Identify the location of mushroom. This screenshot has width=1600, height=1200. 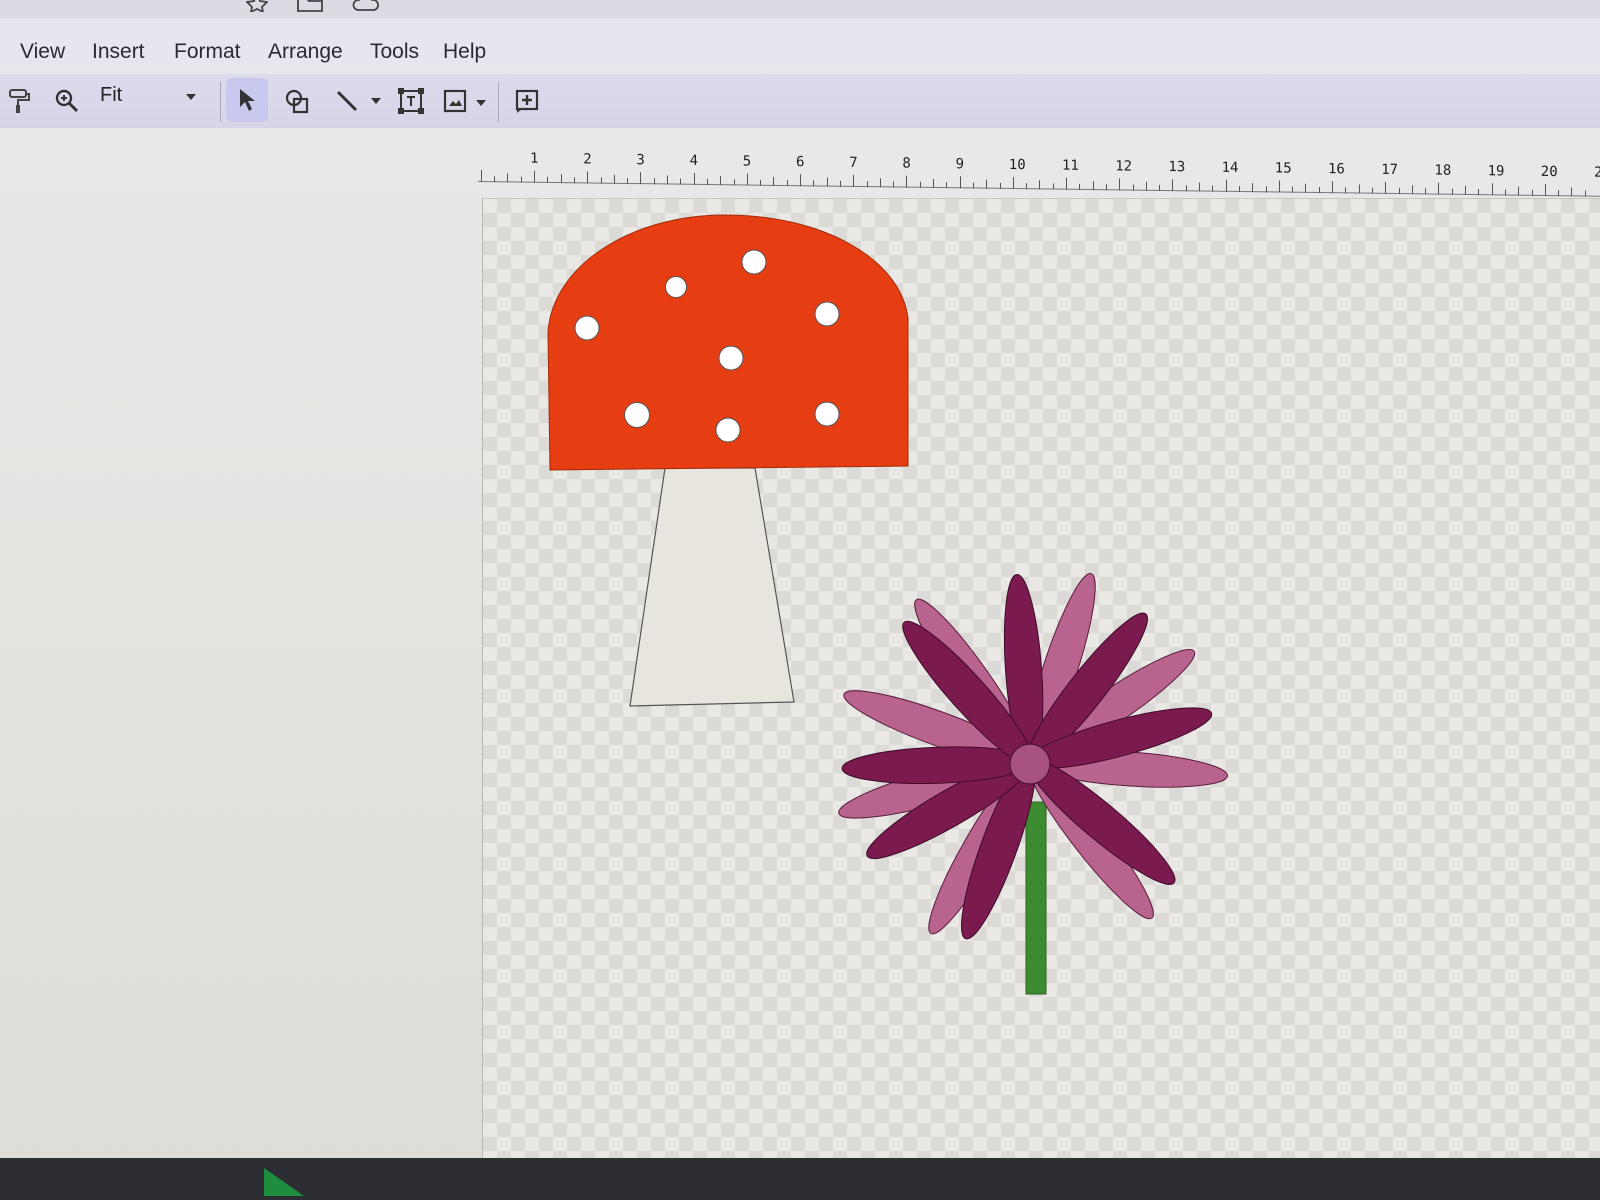
(728, 460).